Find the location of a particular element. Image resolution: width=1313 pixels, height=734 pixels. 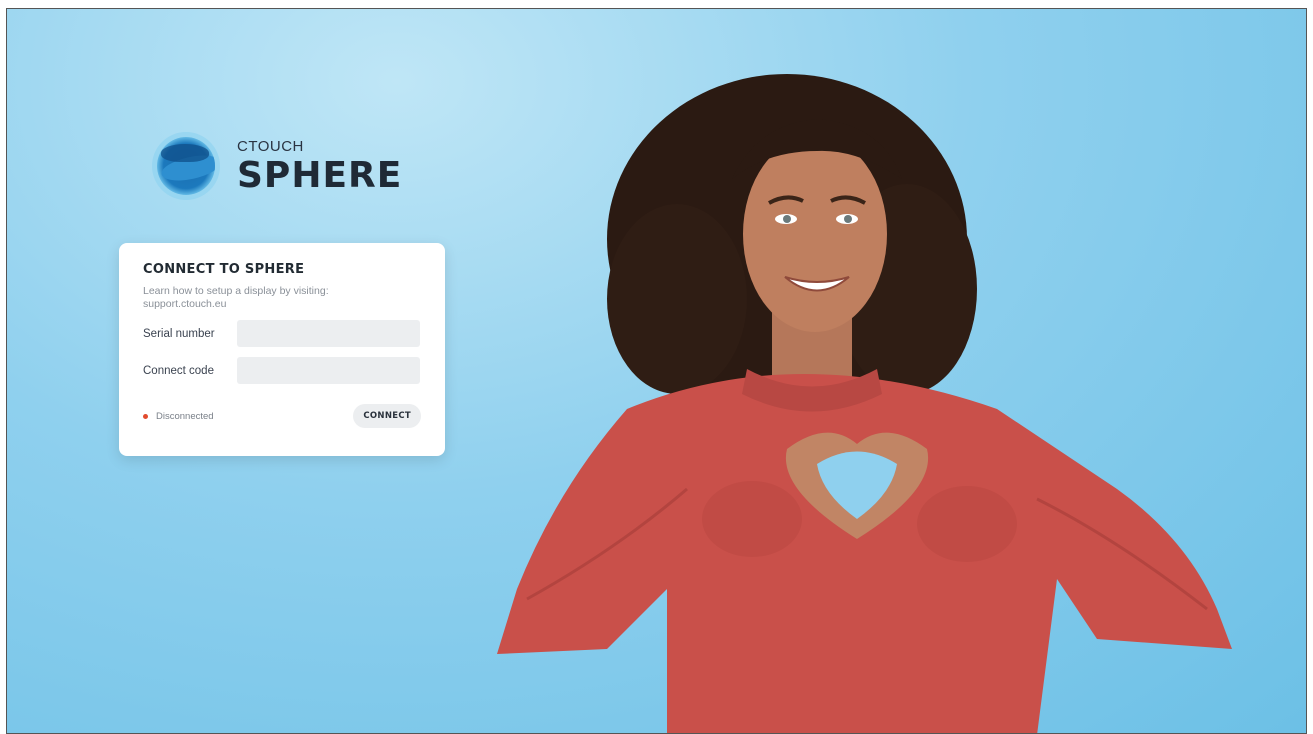

connection-status: Disconnected is located at coordinates (178, 416).